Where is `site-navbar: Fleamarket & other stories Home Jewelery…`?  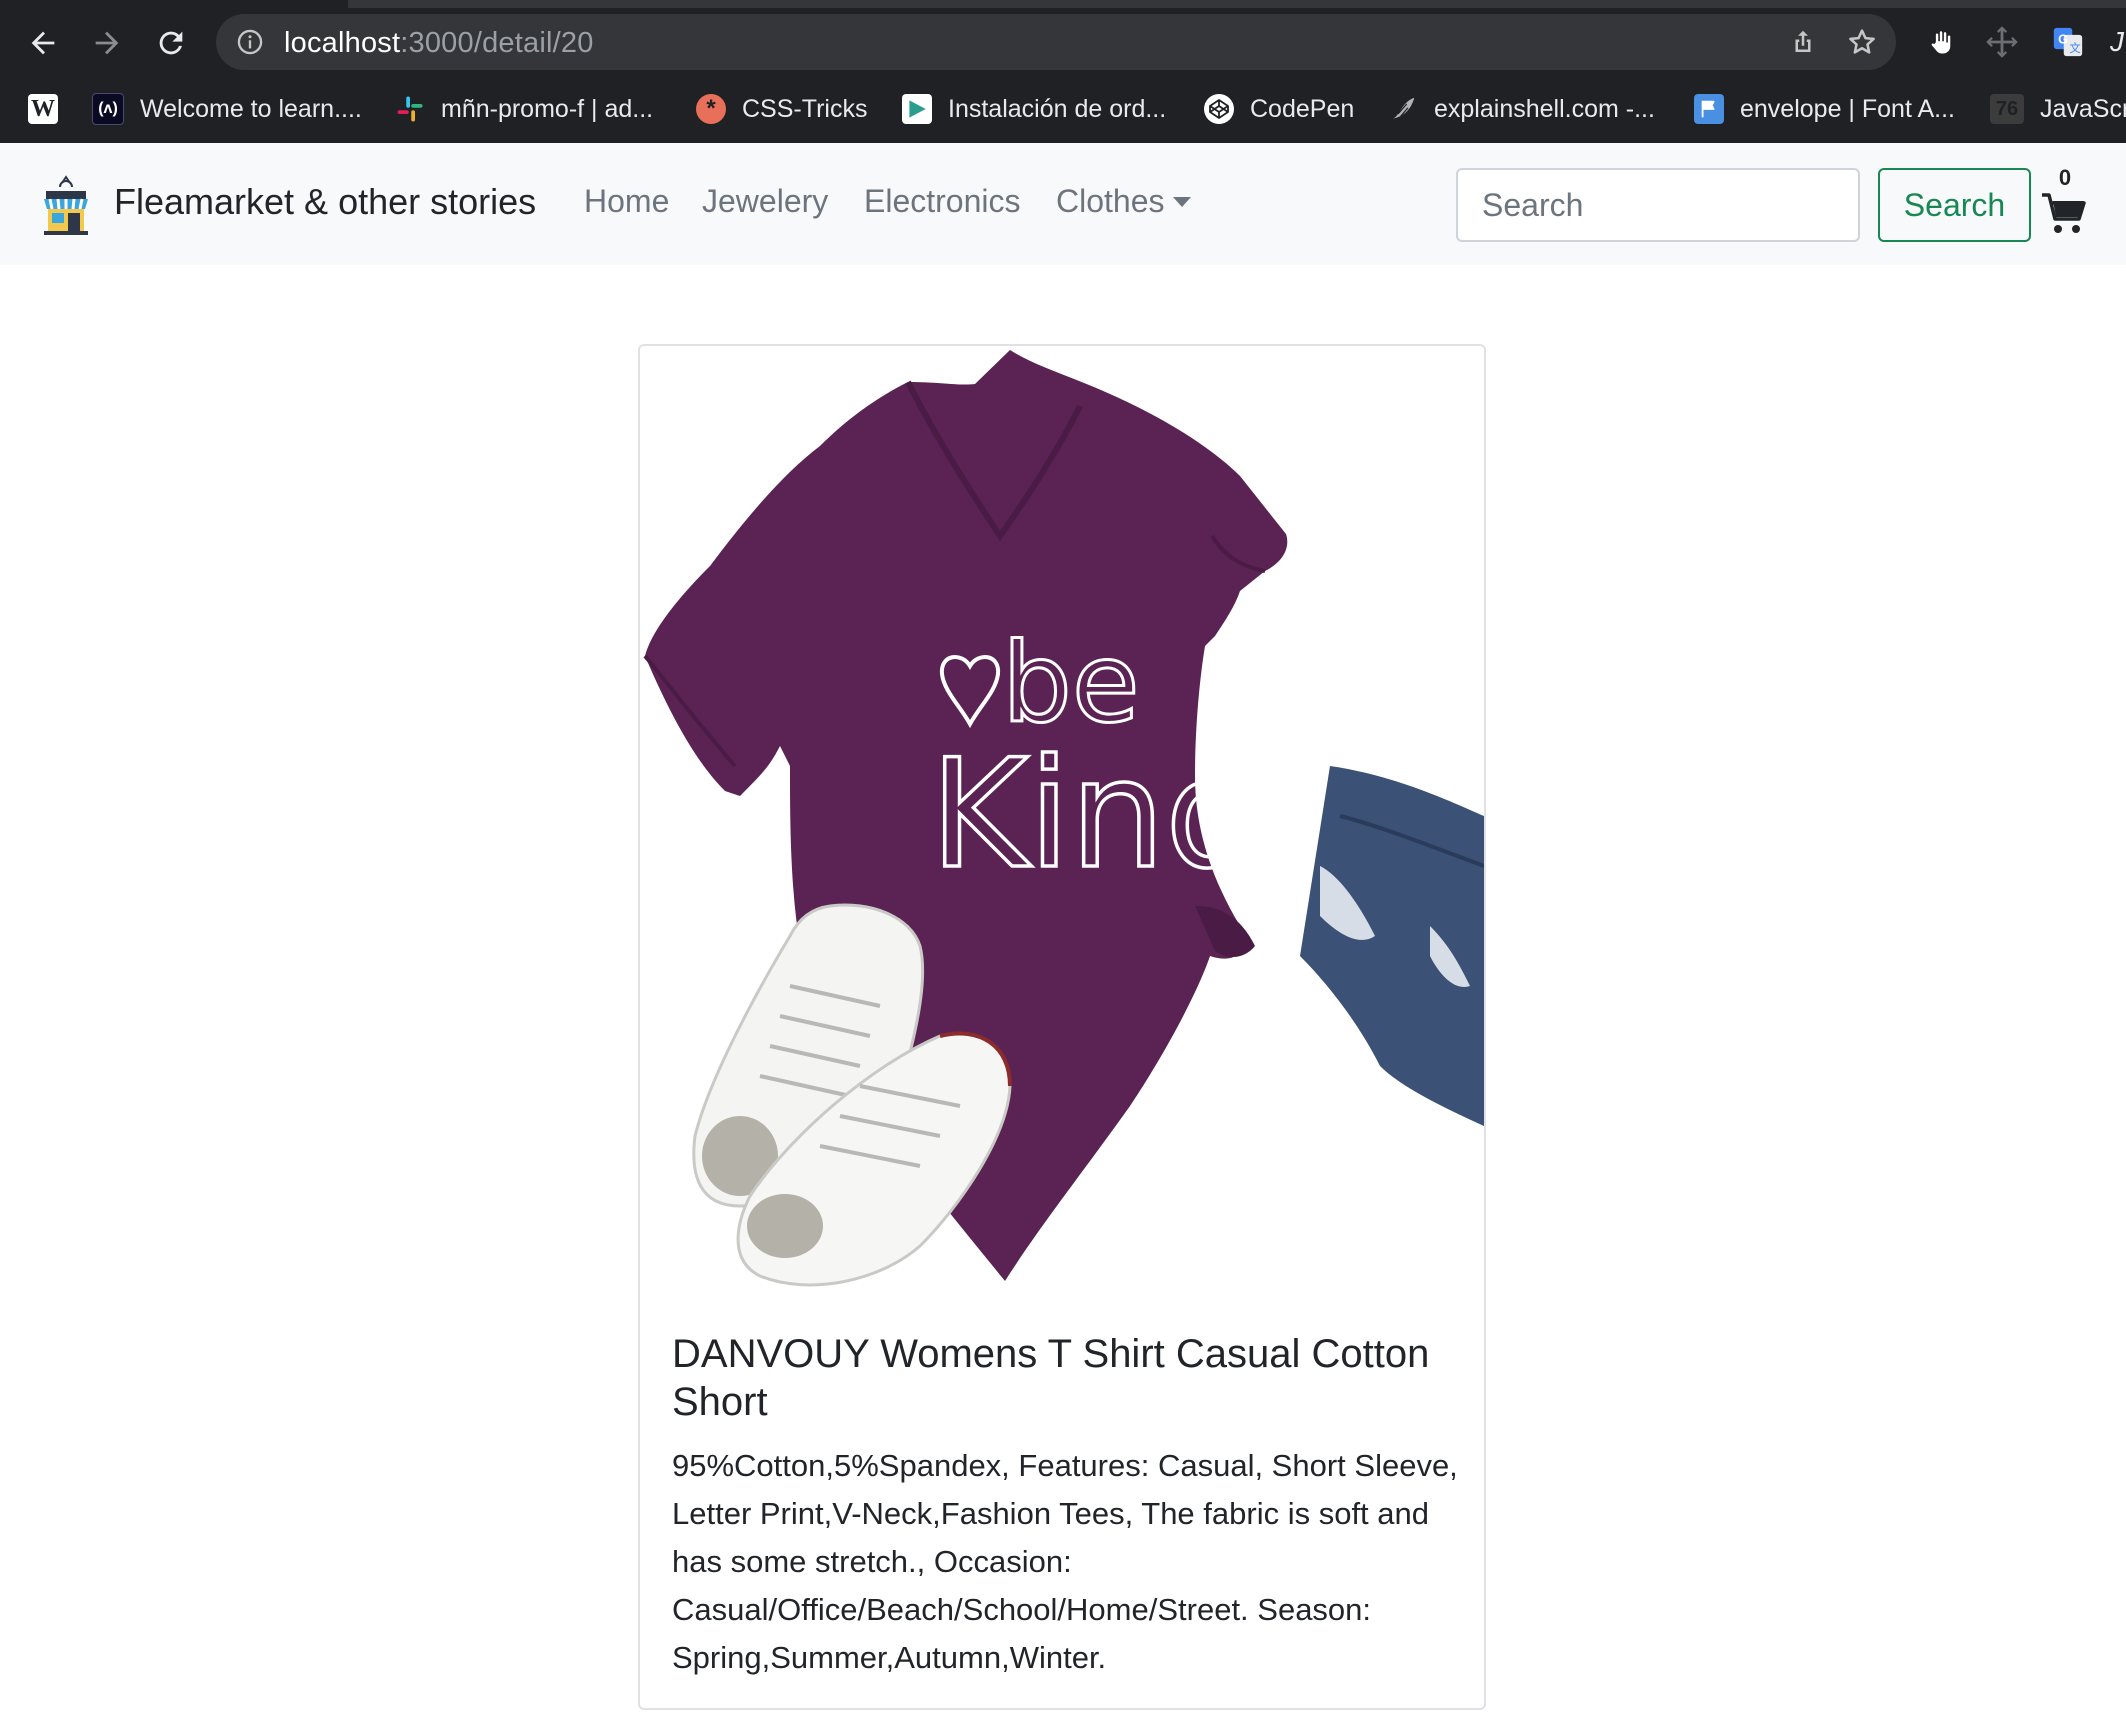 site-navbar: Fleamarket & other stories Home Jewelery… is located at coordinates (1063, 204).